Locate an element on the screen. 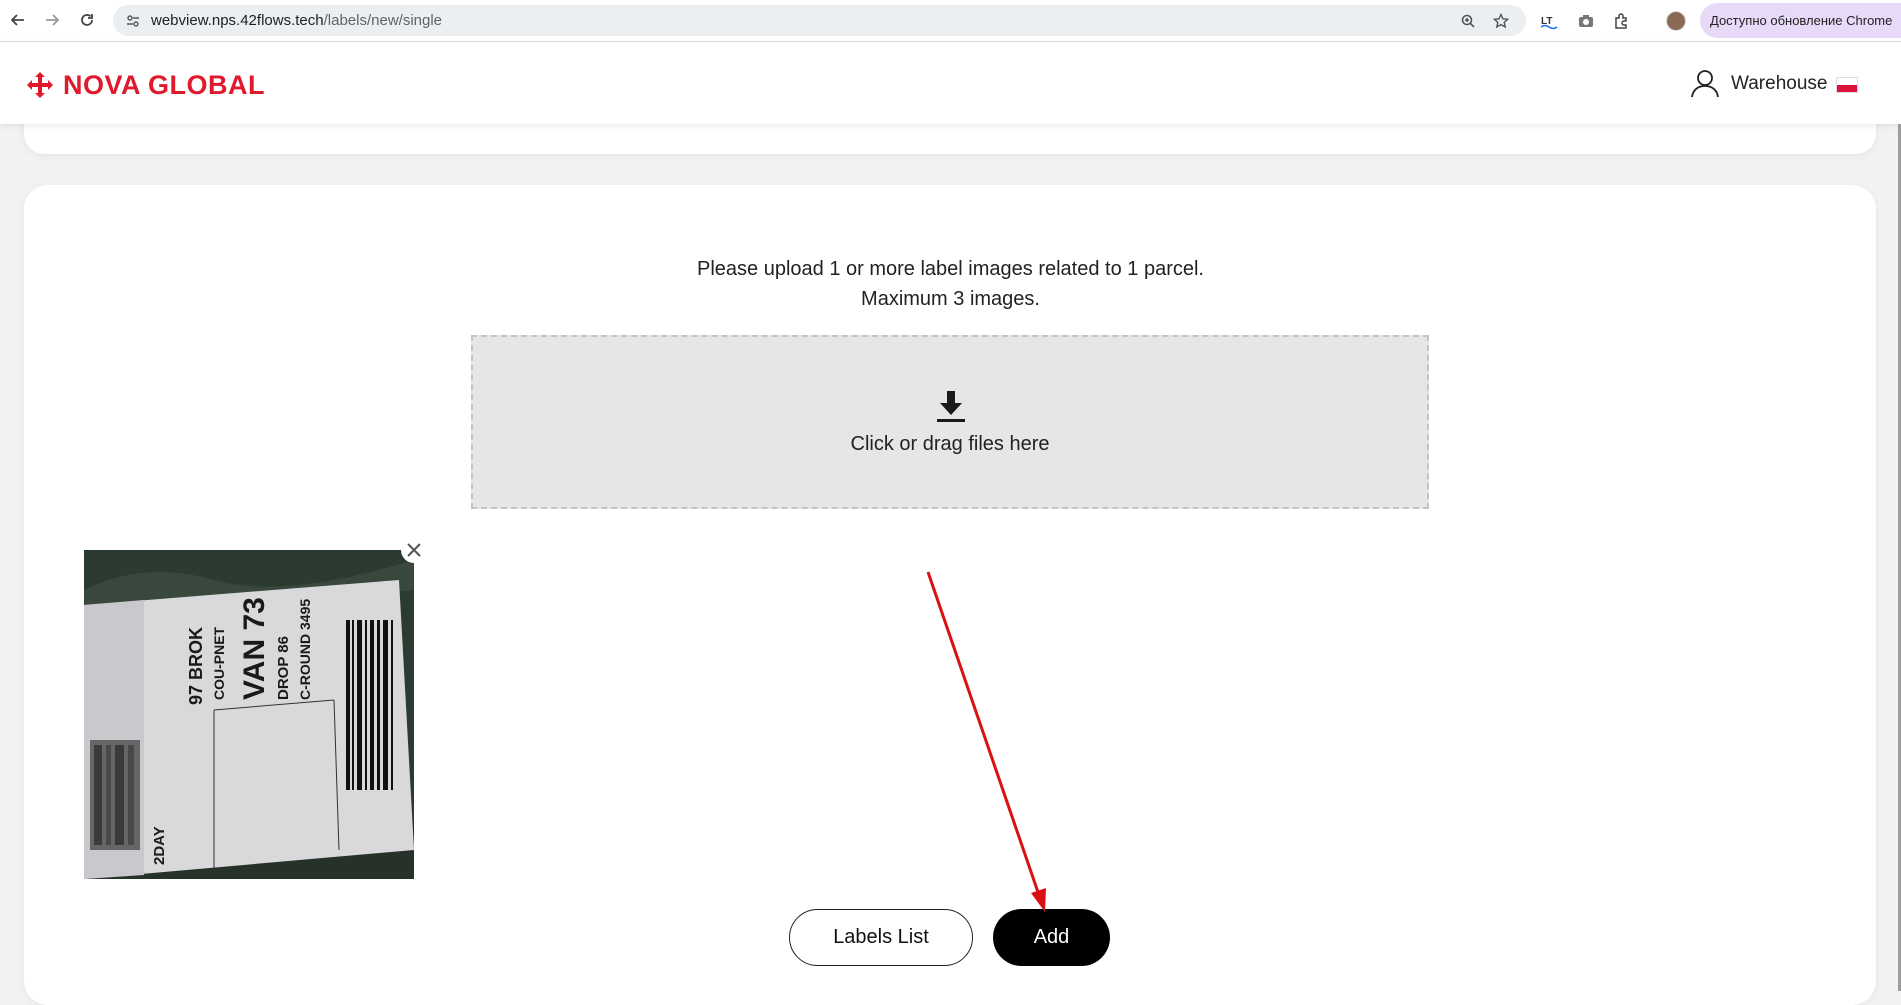 The height and width of the screenshot is (1005, 1901). brand-logo: NOVA GLOBAL is located at coordinates (145, 85).